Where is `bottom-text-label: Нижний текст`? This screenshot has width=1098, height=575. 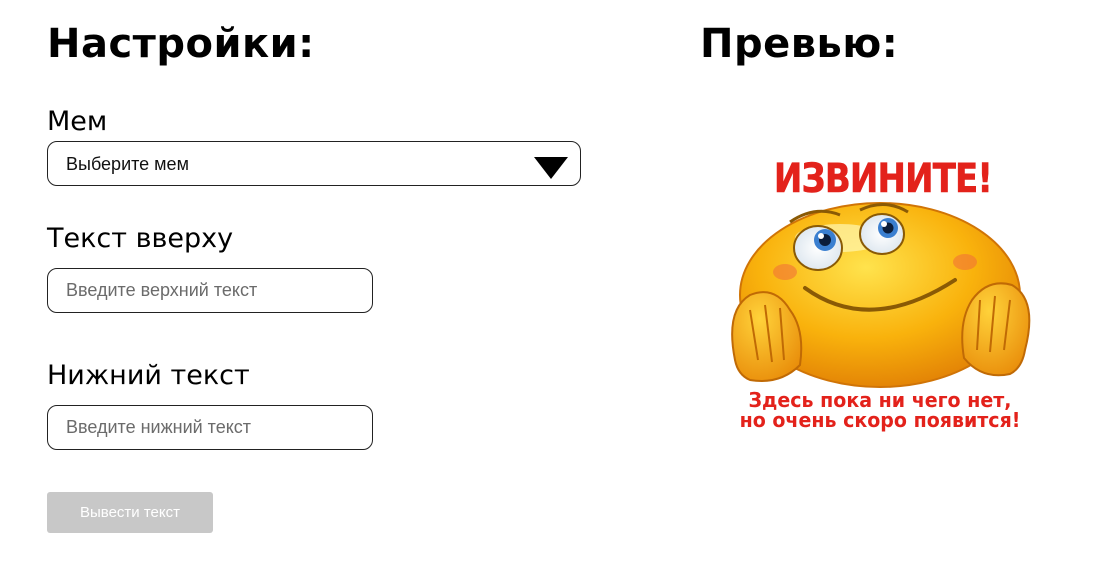
bottom-text-label: Нижний текст is located at coordinates (148, 375).